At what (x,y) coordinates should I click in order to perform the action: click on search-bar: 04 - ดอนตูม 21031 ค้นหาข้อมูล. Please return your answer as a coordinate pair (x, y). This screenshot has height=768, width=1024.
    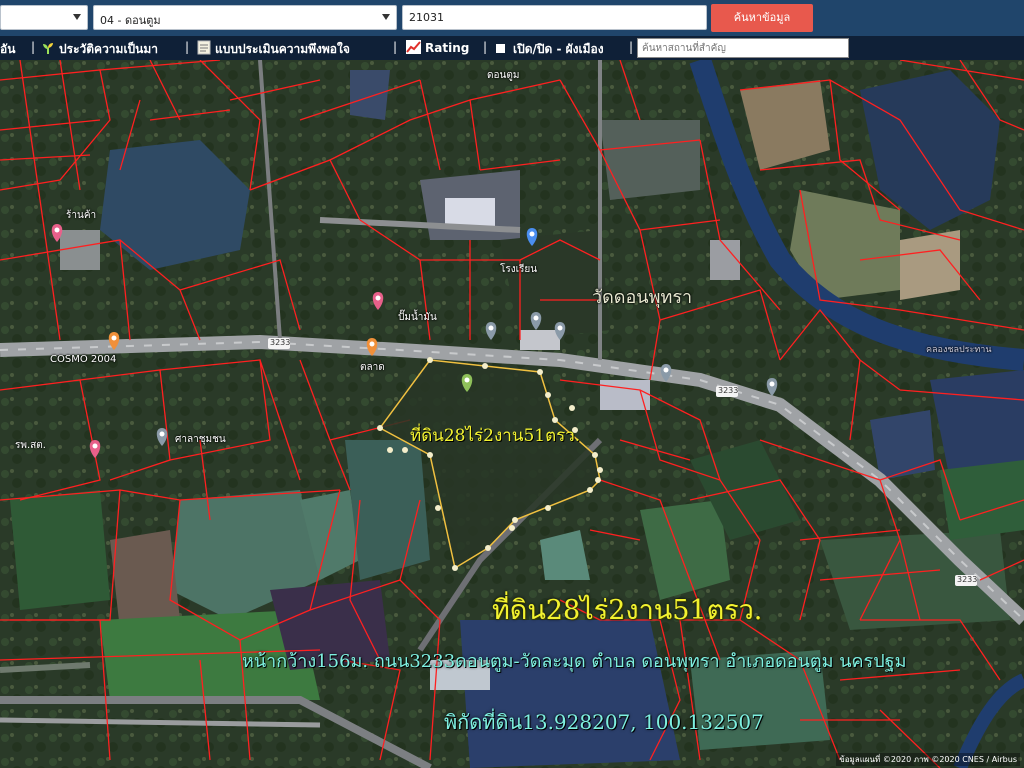
    Looking at the image, I should click on (512, 18).